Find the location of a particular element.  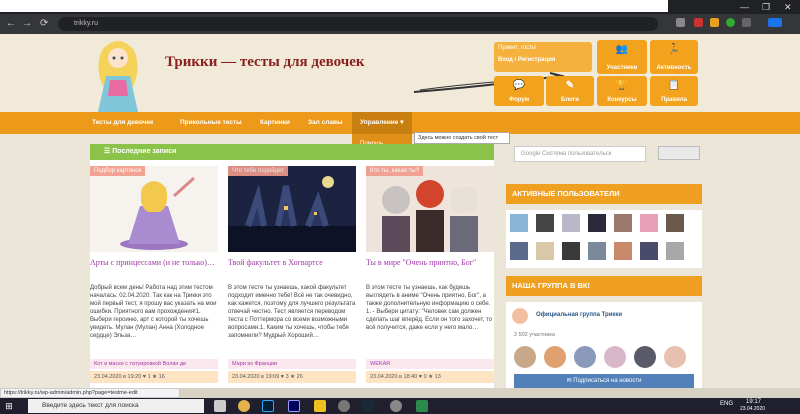

participants-button: 👥 Участники is located at coordinates (622, 57).